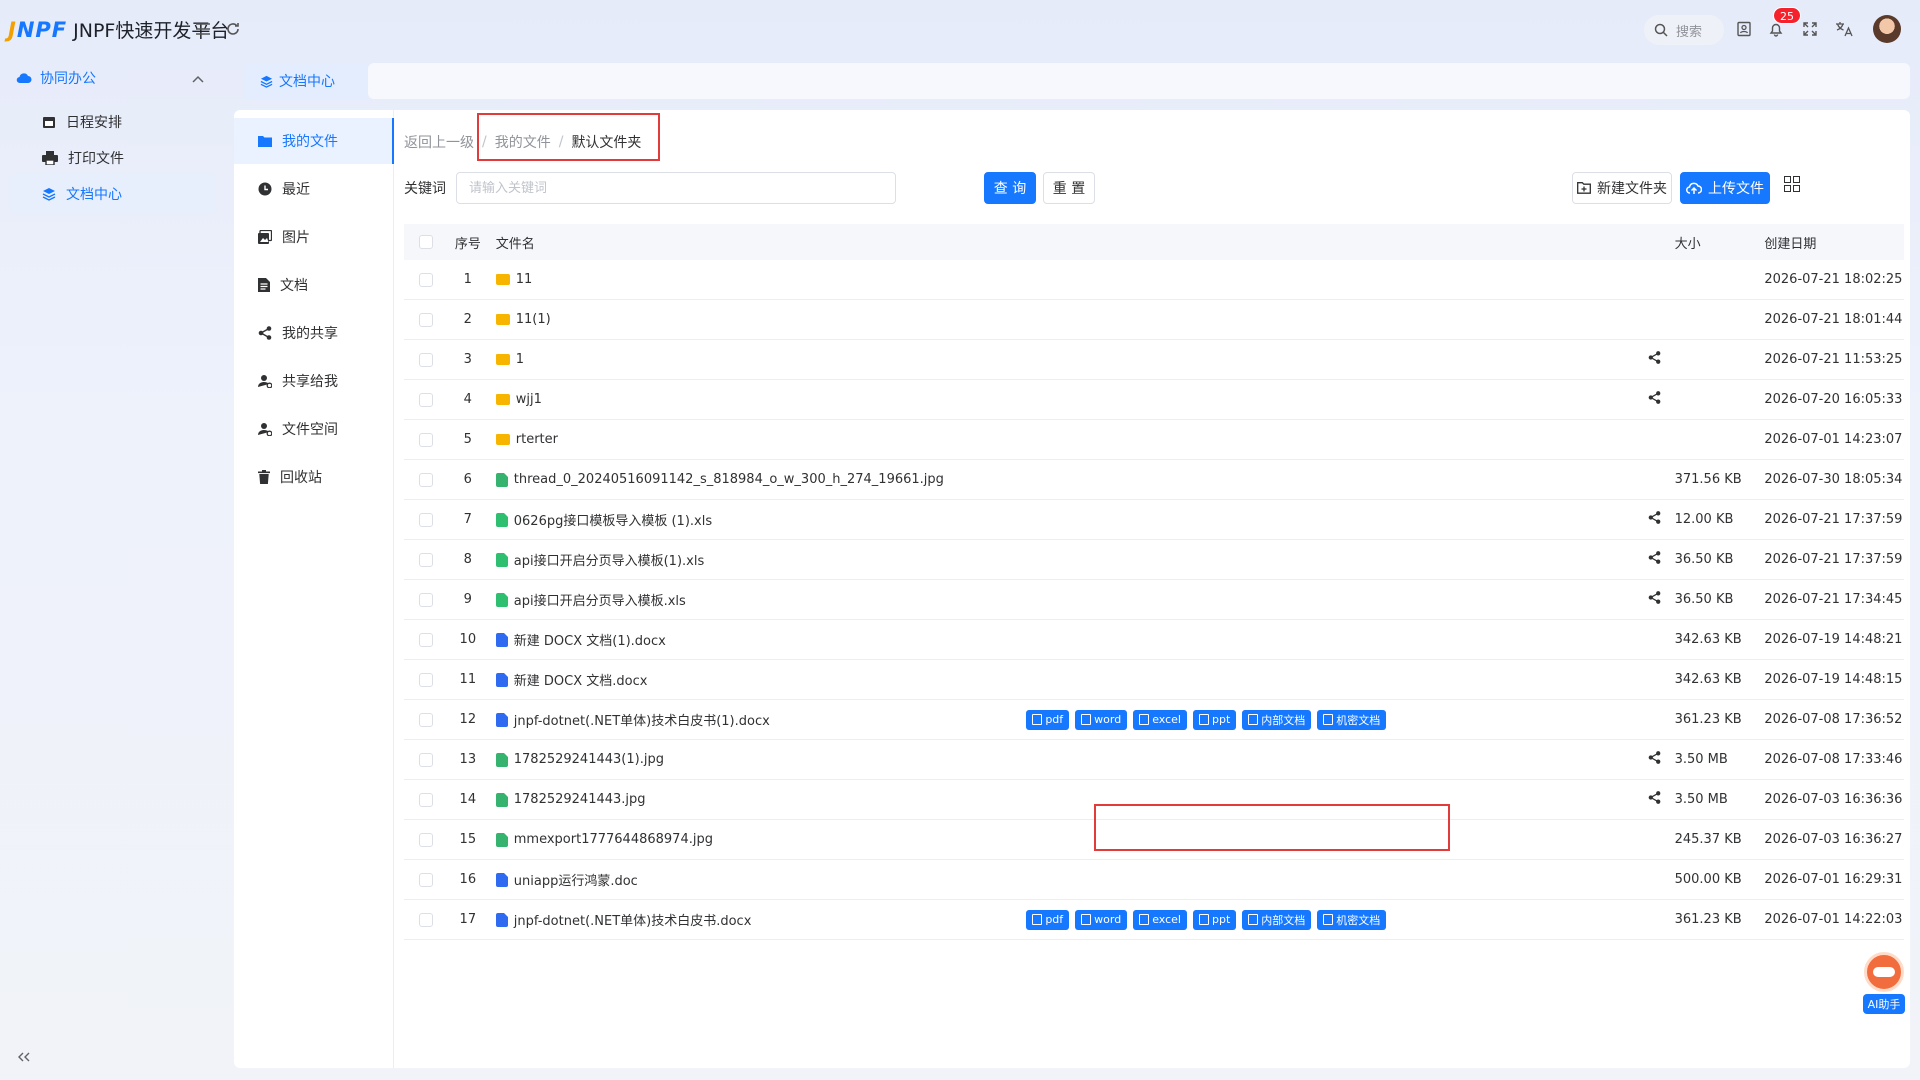 The width and height of the screenshot is (1920, 1080). I want to click on file-name: 0626pg接口模板导入模板 (1).xls, so click(613, 519).